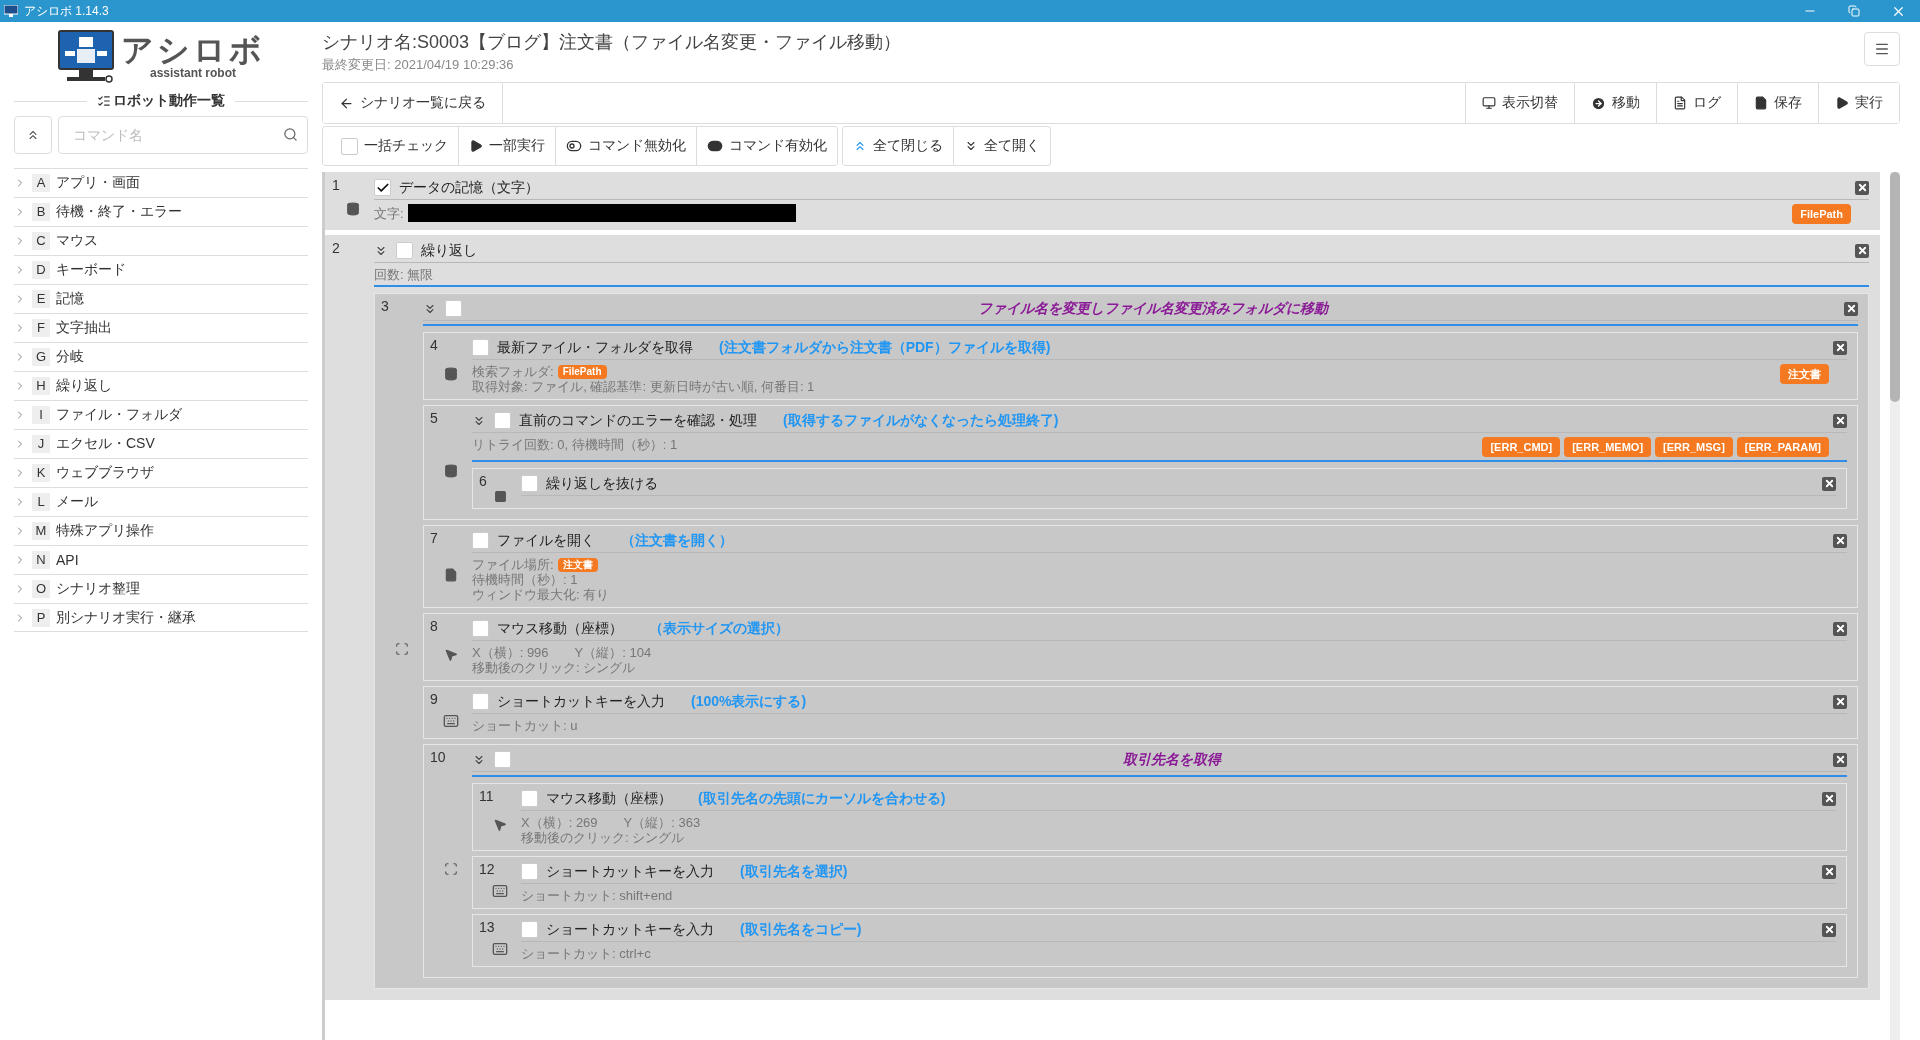 This screenshot has height=1040, width=1920. Describe the element at coordinates (67, 560) in the screenshot. I see `category-label: API` at that location.